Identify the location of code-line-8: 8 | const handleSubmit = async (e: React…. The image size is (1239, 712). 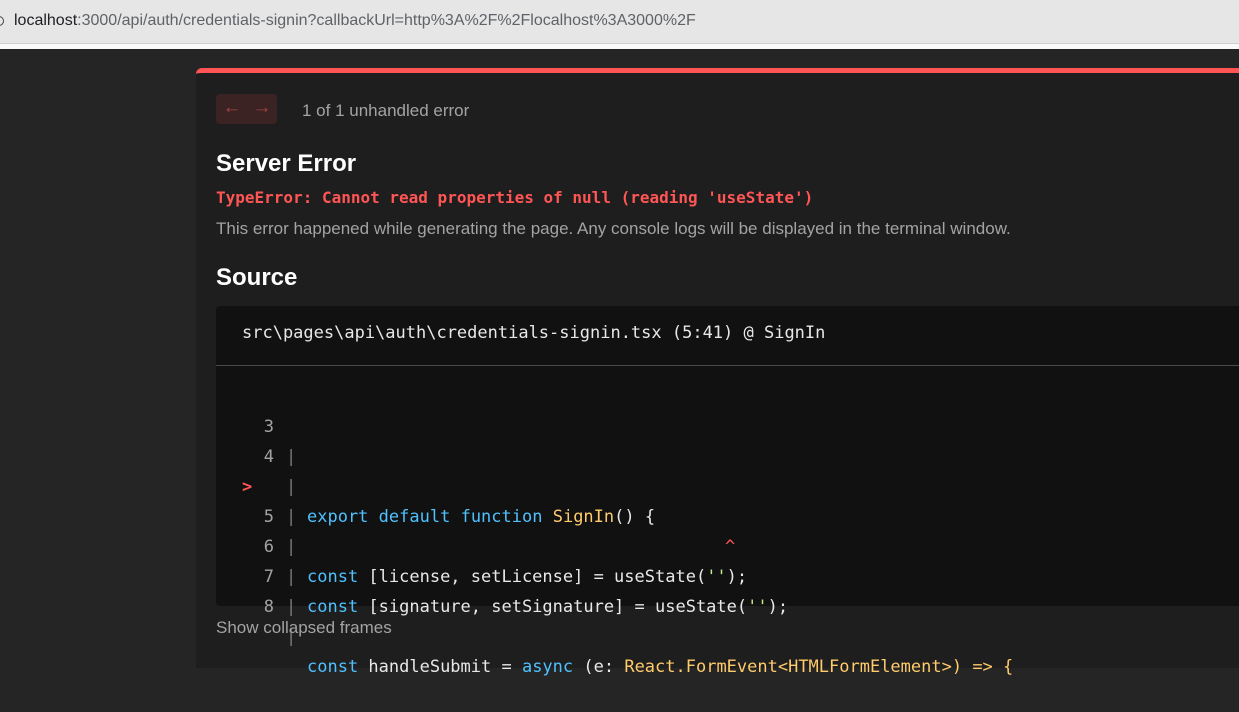
(727, 619).